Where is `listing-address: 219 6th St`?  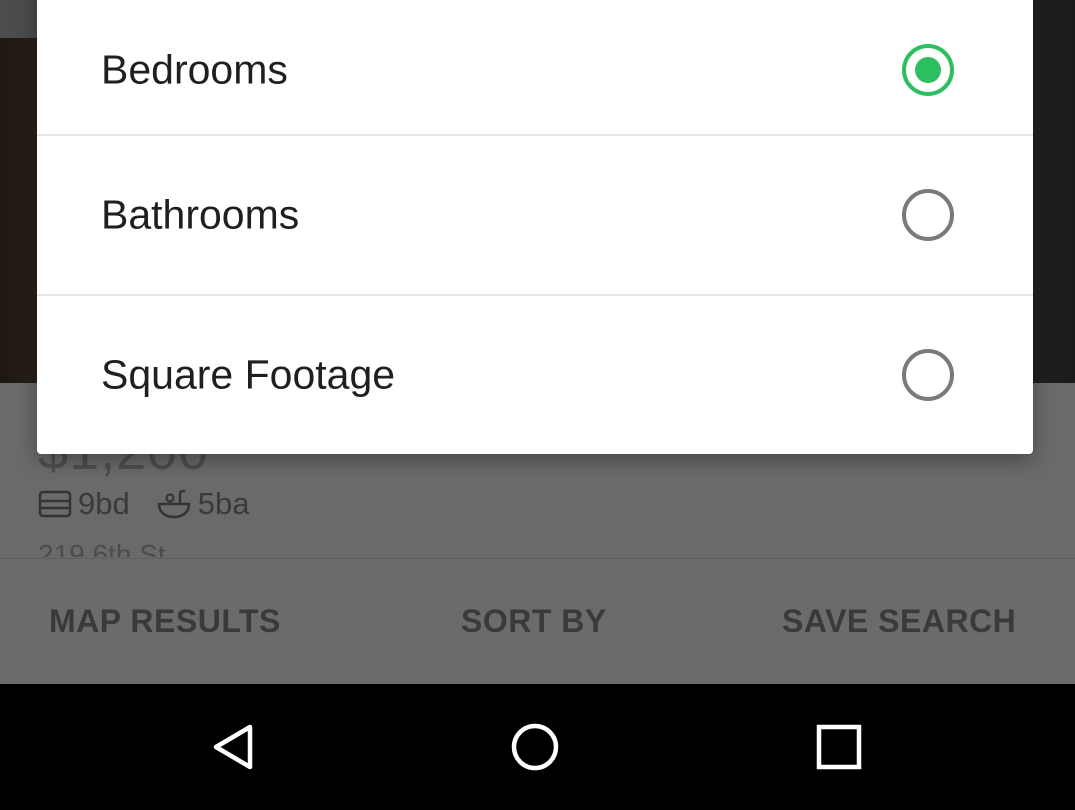 listing-address: 219 6th St is located at coordinates (102, 548).